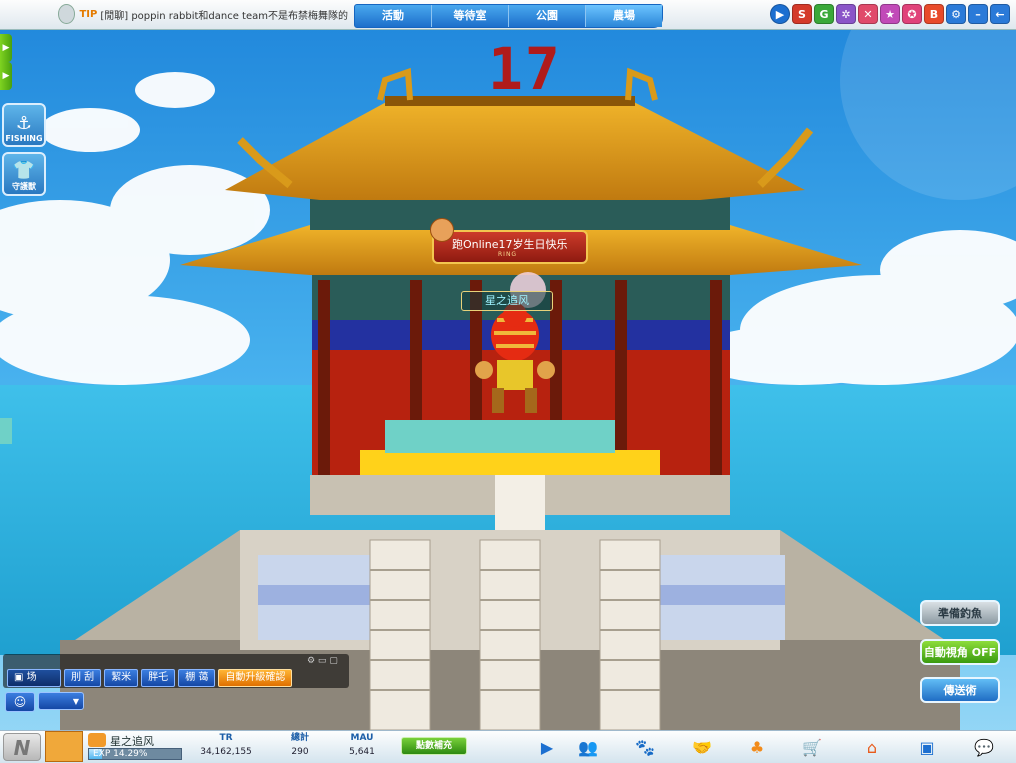 Image resolution: width=1016 pixels, height=763 pixels. I want to click on event-title-banner: 跑Online17岁生日快乐 RING, so click(509, 241).